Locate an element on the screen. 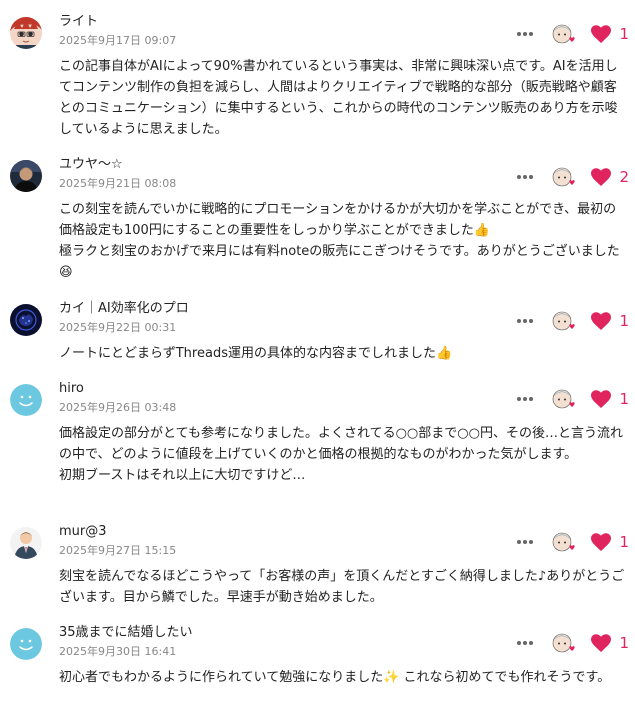 This screenshot has width=635, height=711. anime-boy-red-avatar is located at coordinates (26, 33).